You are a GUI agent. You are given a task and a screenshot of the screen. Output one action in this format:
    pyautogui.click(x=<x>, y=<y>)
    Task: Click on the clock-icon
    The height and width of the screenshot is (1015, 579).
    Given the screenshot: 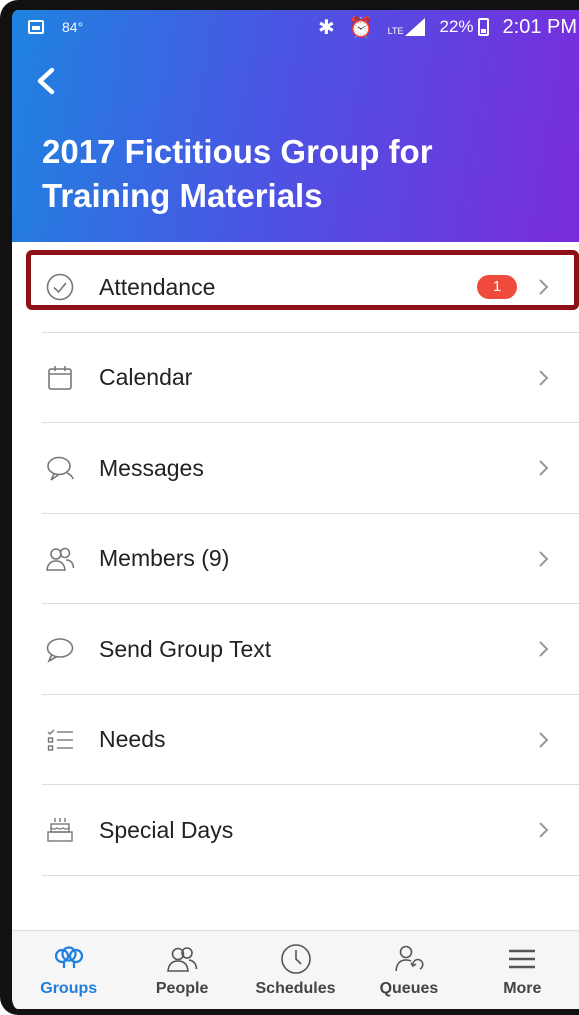 What is the action you would take?
    pyautogui.click(x=295, y=959)
    